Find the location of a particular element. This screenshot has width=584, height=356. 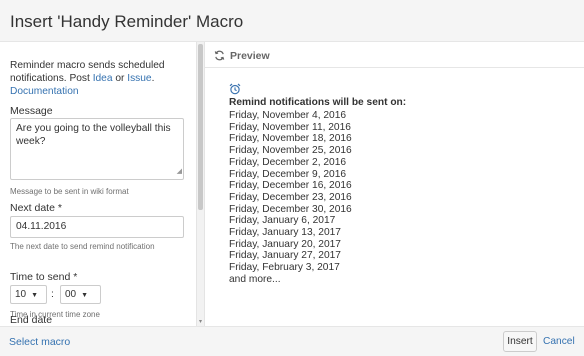

end-date-label: End date is located at coordinates (31, 320).